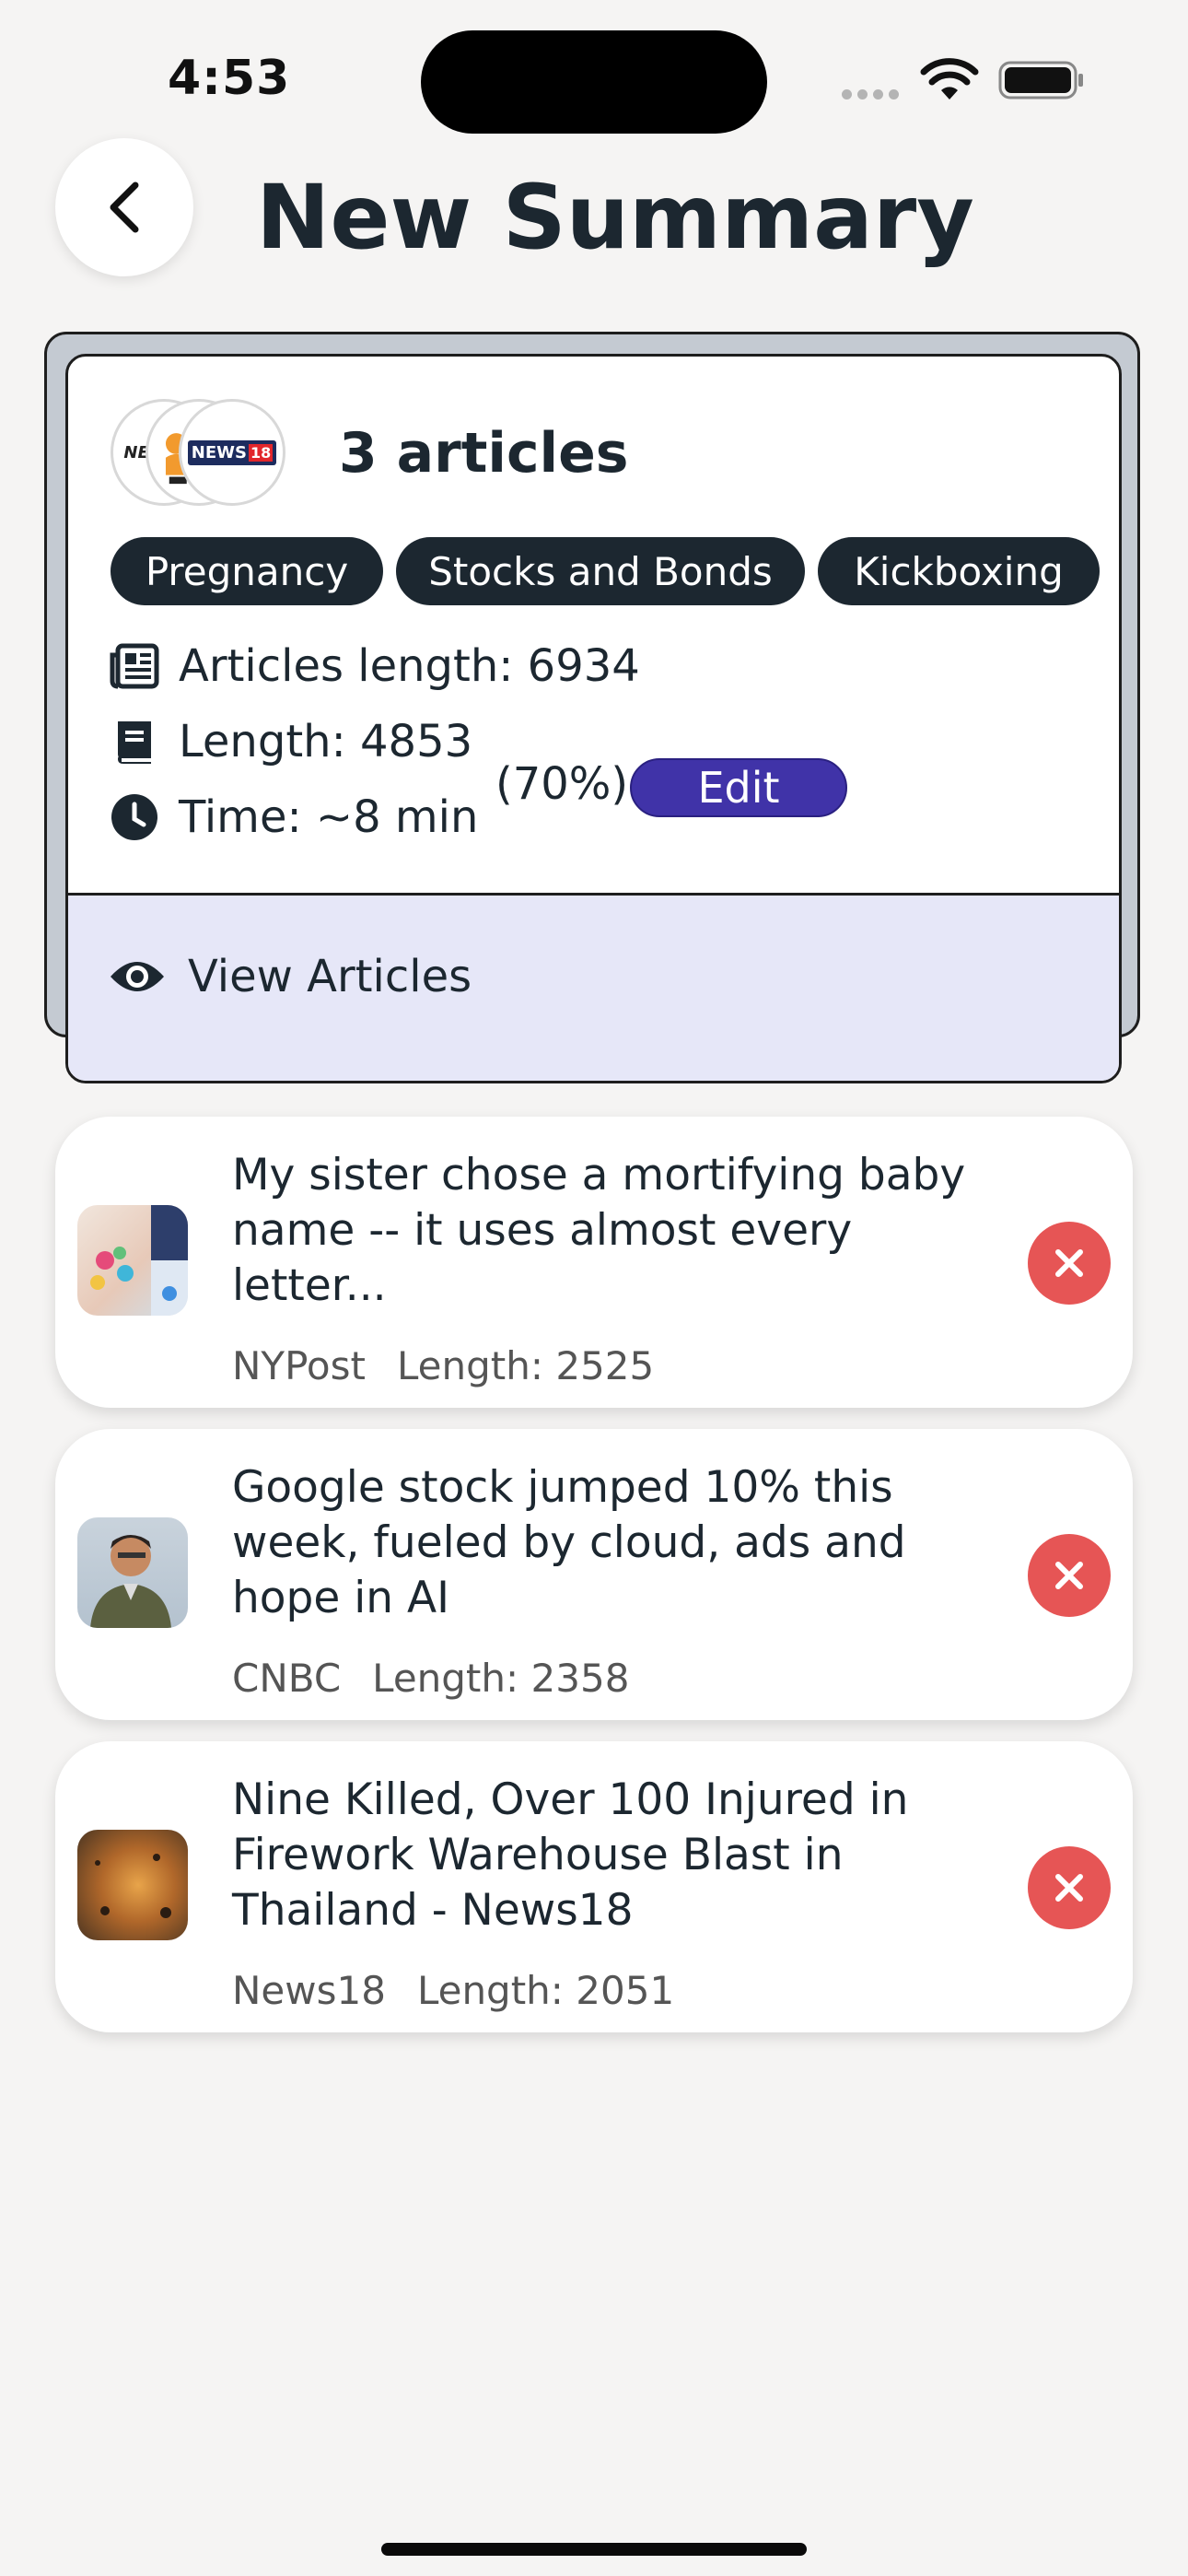 Image resolution: width=1188 pixels, height=2576 pixels. Describe the element at coordinates (593, 987) in the screenshot. I see `view-articles-button: View Articles` at that location.